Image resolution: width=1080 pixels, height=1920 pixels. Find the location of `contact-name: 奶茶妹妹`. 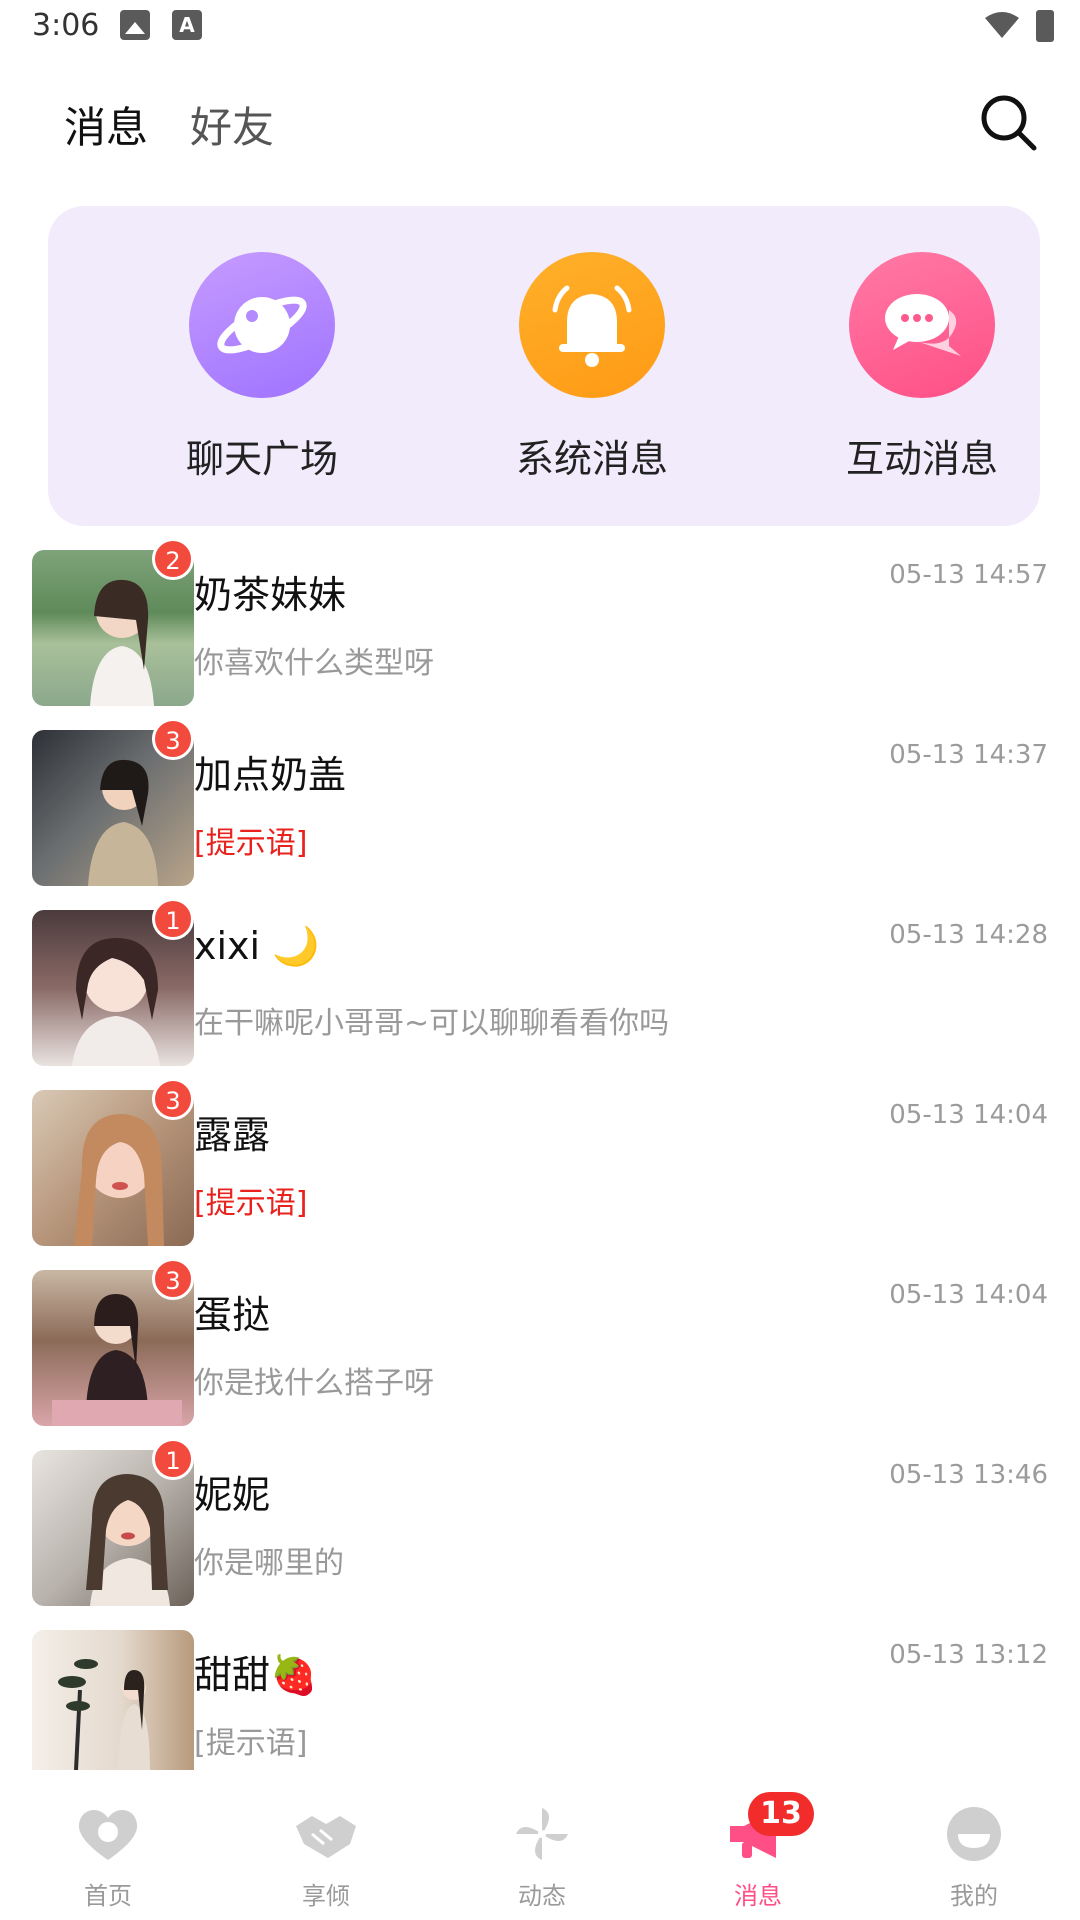

contact-name: 奶茶妹妹 is located at coordinates (270, 595).